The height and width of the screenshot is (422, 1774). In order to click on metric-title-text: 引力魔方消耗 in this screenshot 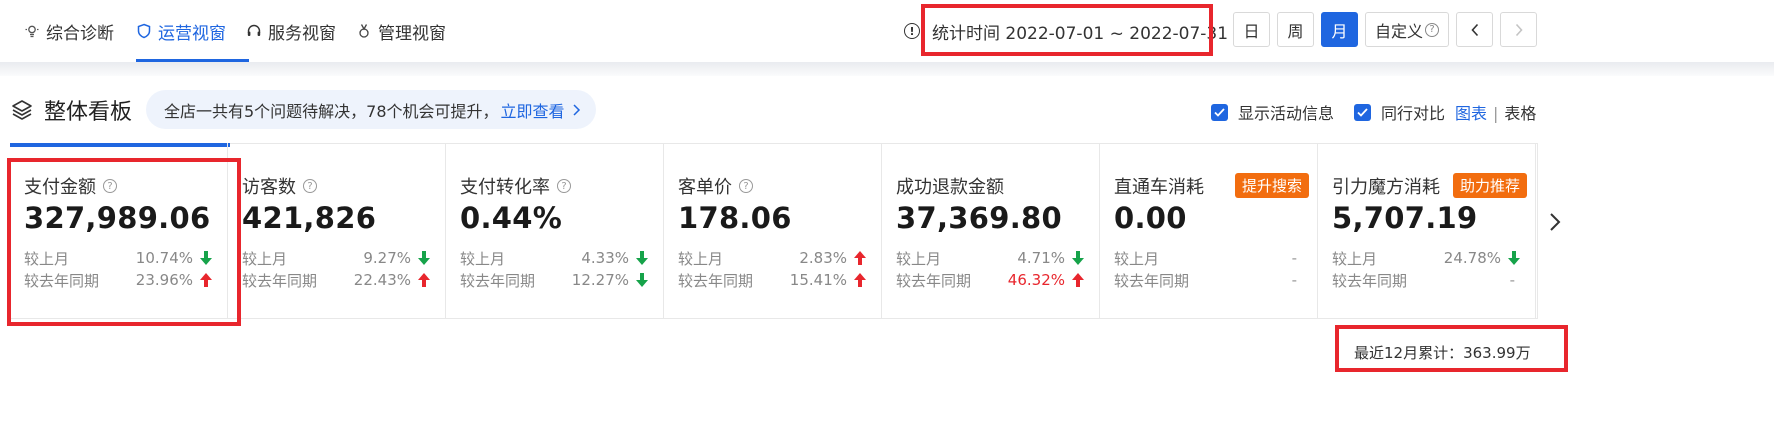, I will do `click(1386, 187)`.